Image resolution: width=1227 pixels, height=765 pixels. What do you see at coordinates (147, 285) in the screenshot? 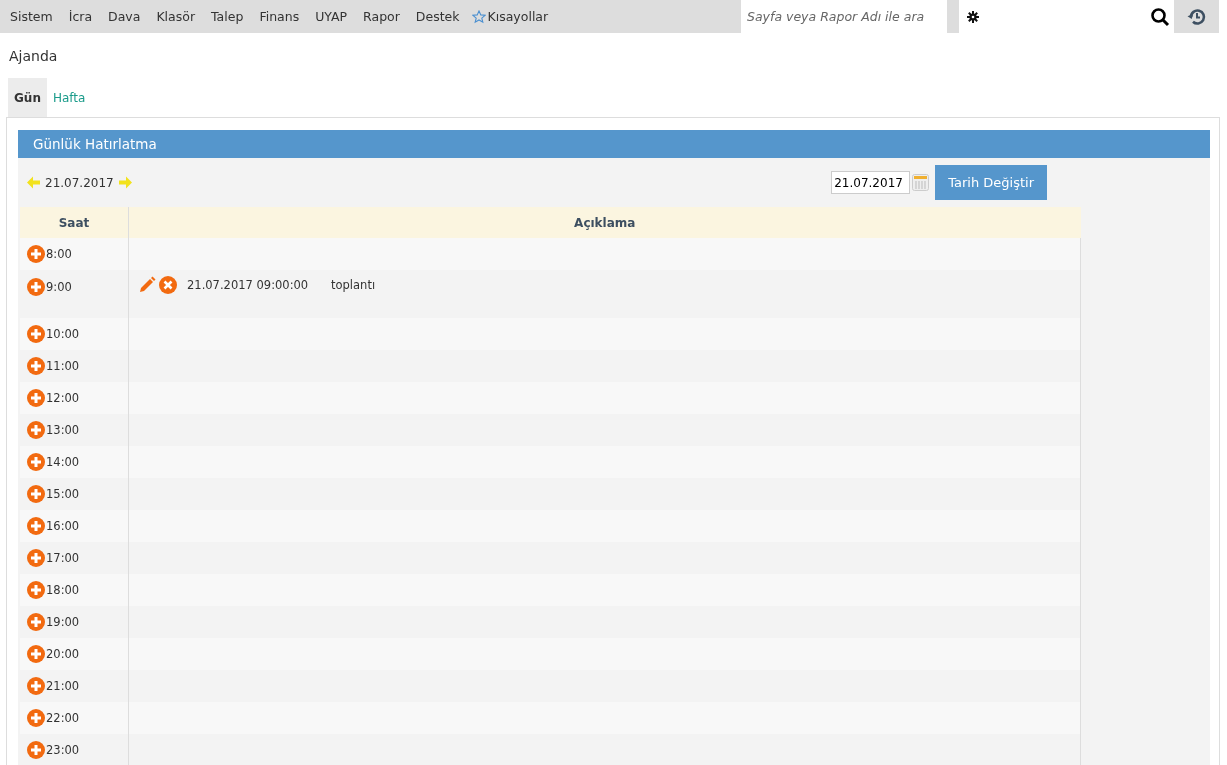
I see `pencil-icon` at bounding box center [147, 285].